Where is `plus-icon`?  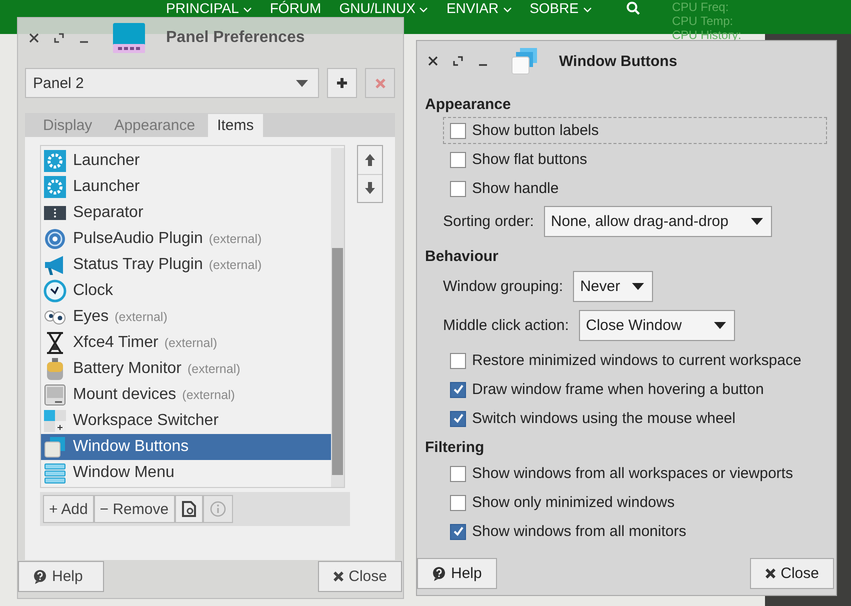 plus-icon is located at coordinates (342, 83).